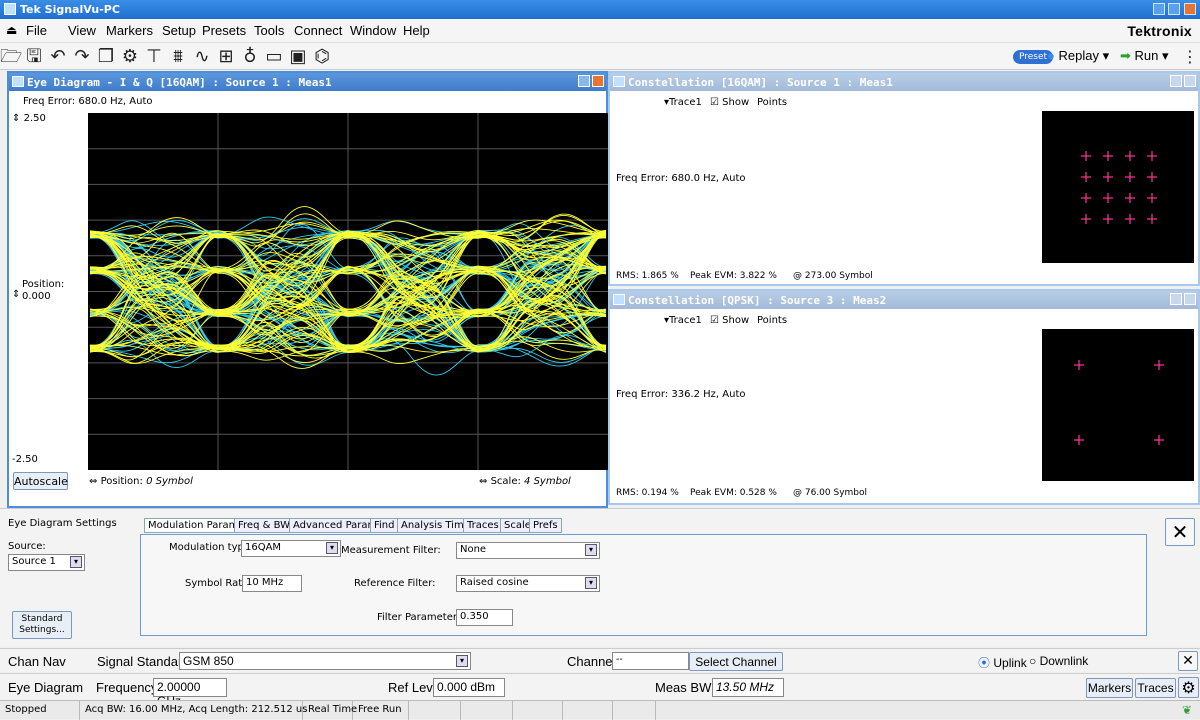 The height and width of the screenshot is (720, 1200). Describe the element at coordinates (528, 550) in the screenshot. I see `meas-filter-select: None ▾` at that location.